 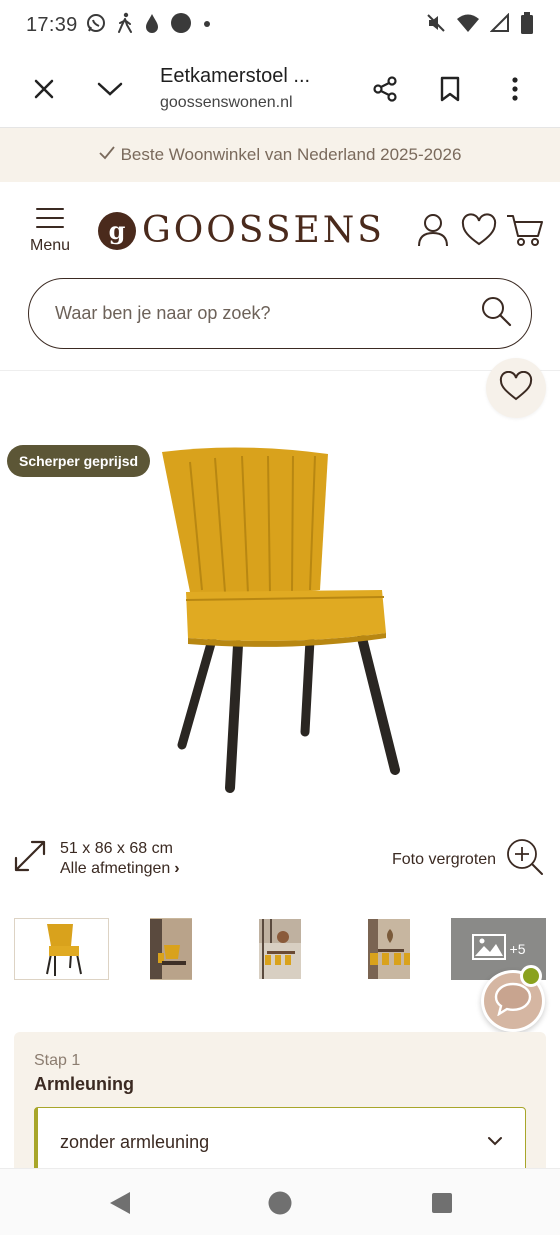 I want to click on dimensions-info: 51 x 86 x 68 cm Alle afmetingen ›, so click(x=96, y=858).